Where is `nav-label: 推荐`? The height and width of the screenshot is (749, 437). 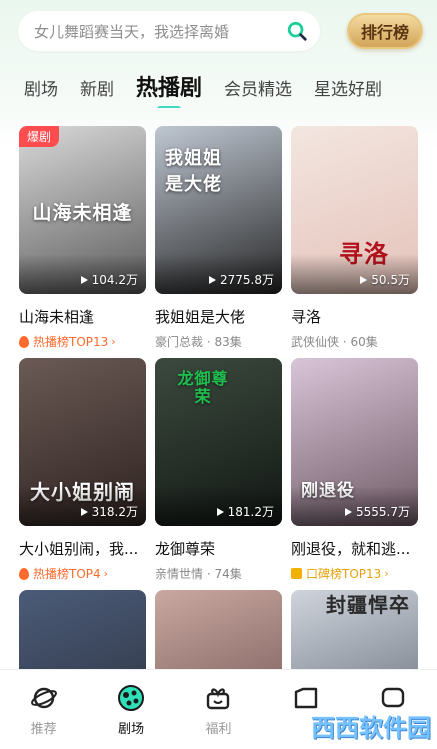
nav-label: 推荐 is located at coordinates (43, 729).